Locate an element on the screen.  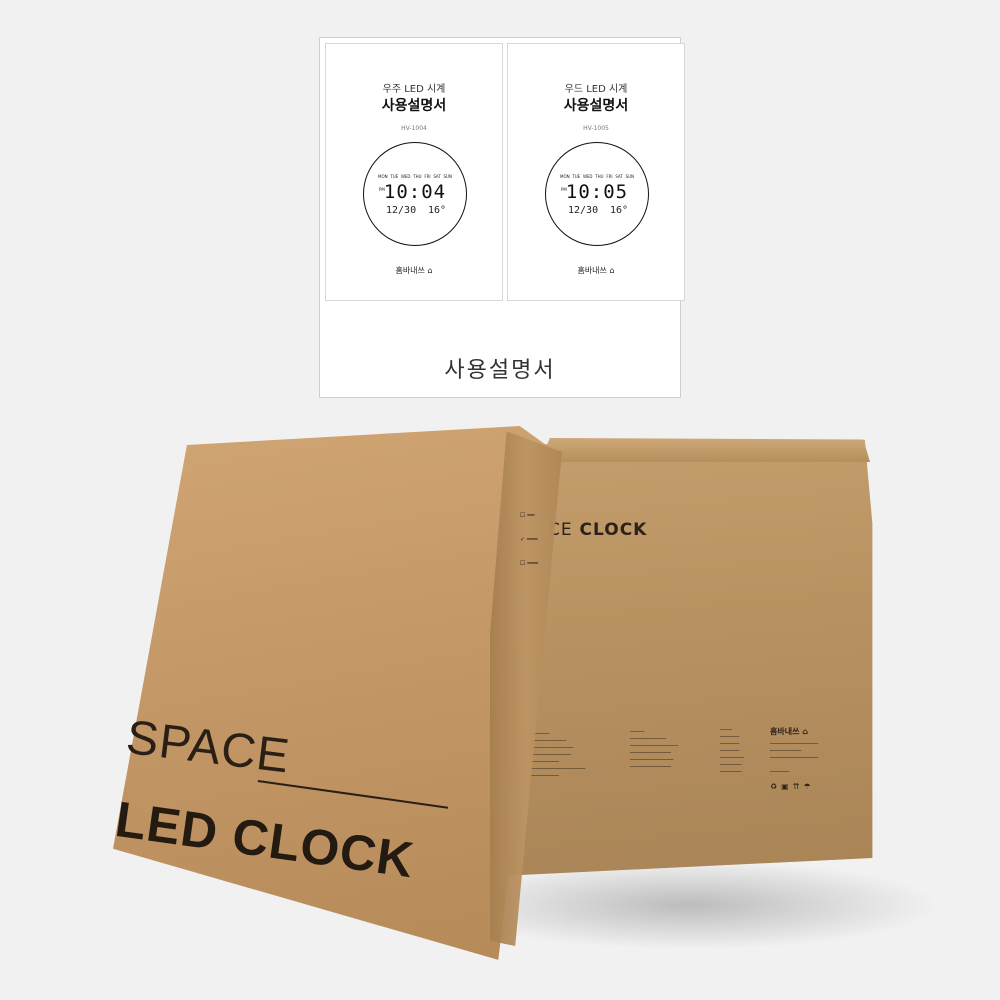
handling-icons: ♻▣⇈☂ is located at coordinates (792, 786).